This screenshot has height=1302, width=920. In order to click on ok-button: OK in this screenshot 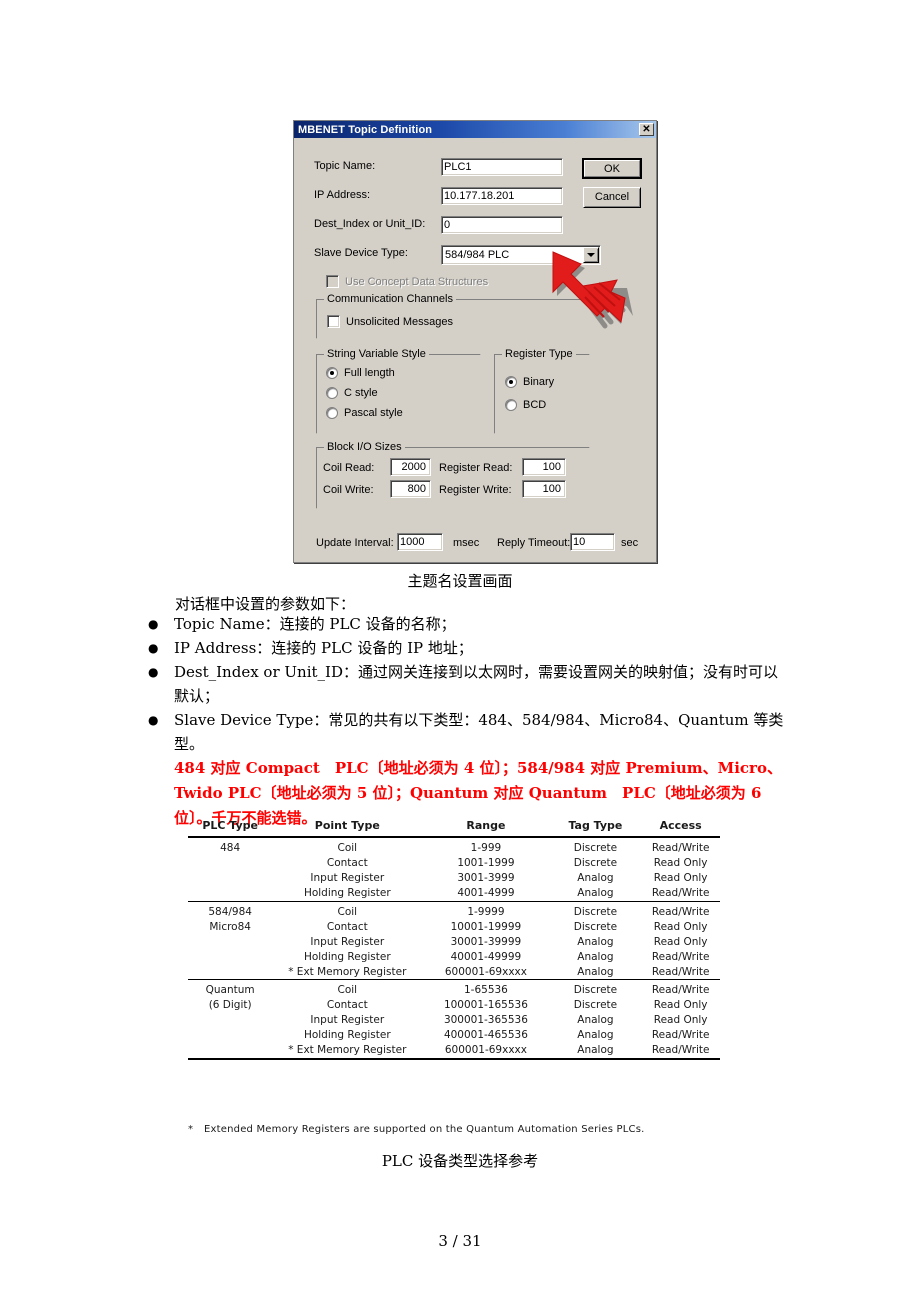, I will do `click(612, 168)`.